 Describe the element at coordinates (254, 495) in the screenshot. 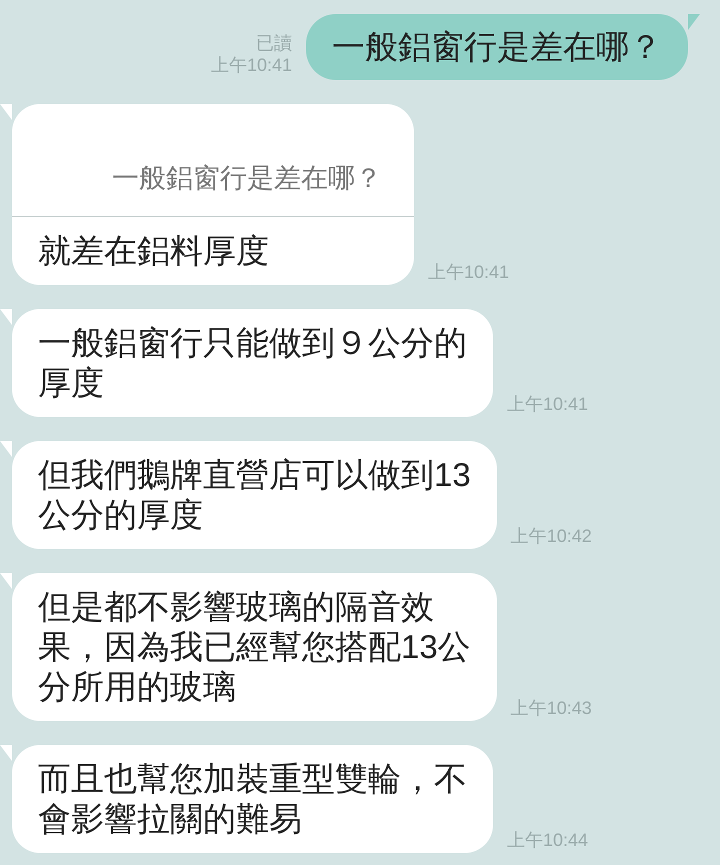

I see `message-text: 但我們鵝牌直營店可以做到13 公分的厚度` at that location.